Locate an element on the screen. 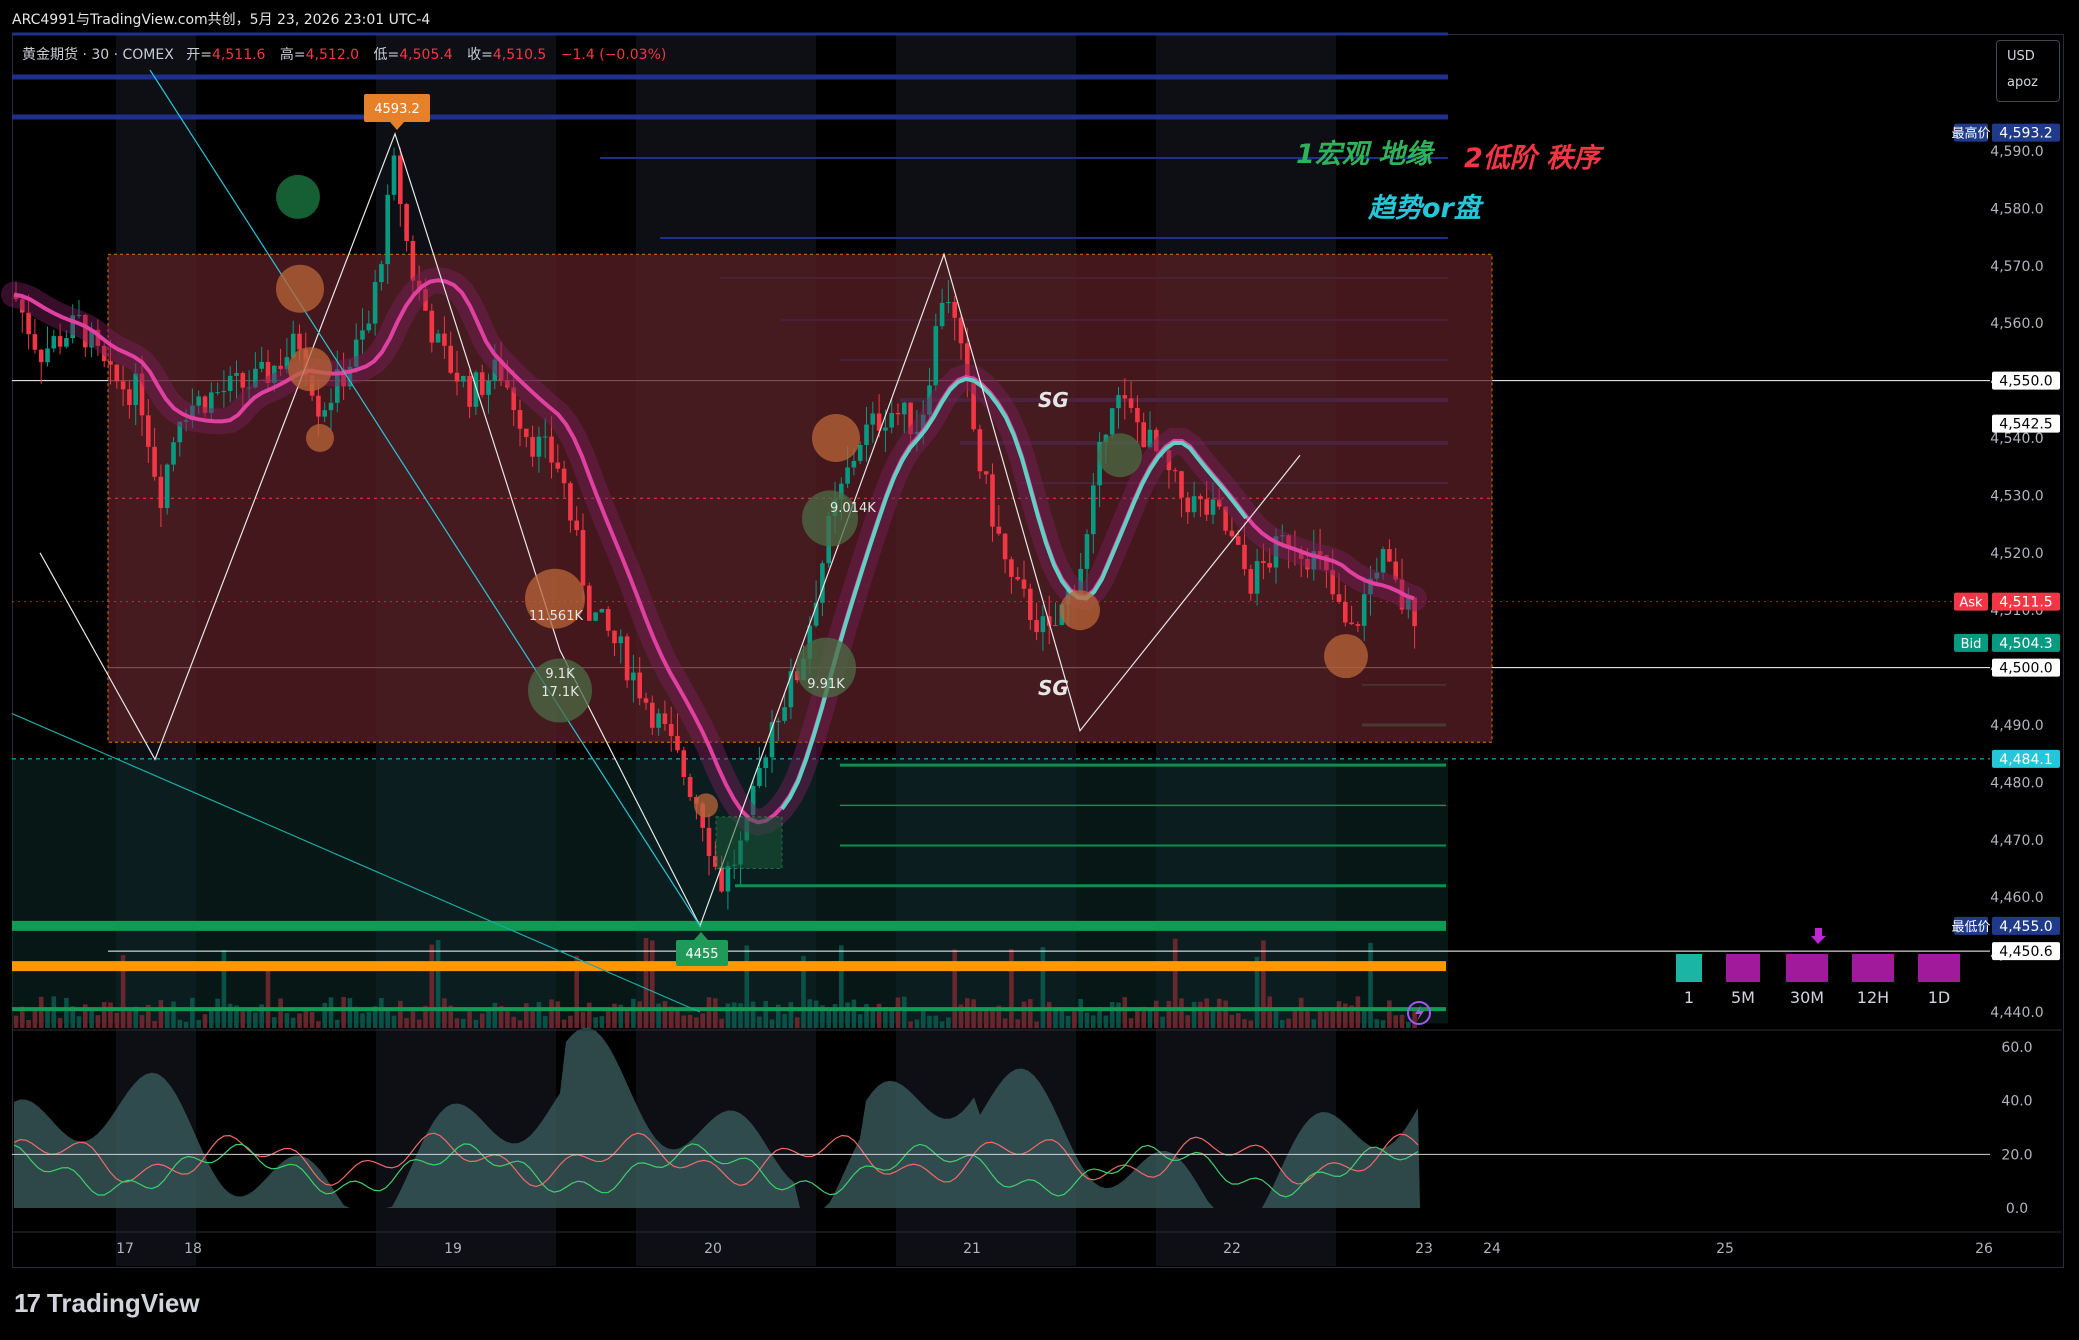 The image size is (2079, 1340). price-label-value: 4,500.0 is located at coordinates (2025, 669).